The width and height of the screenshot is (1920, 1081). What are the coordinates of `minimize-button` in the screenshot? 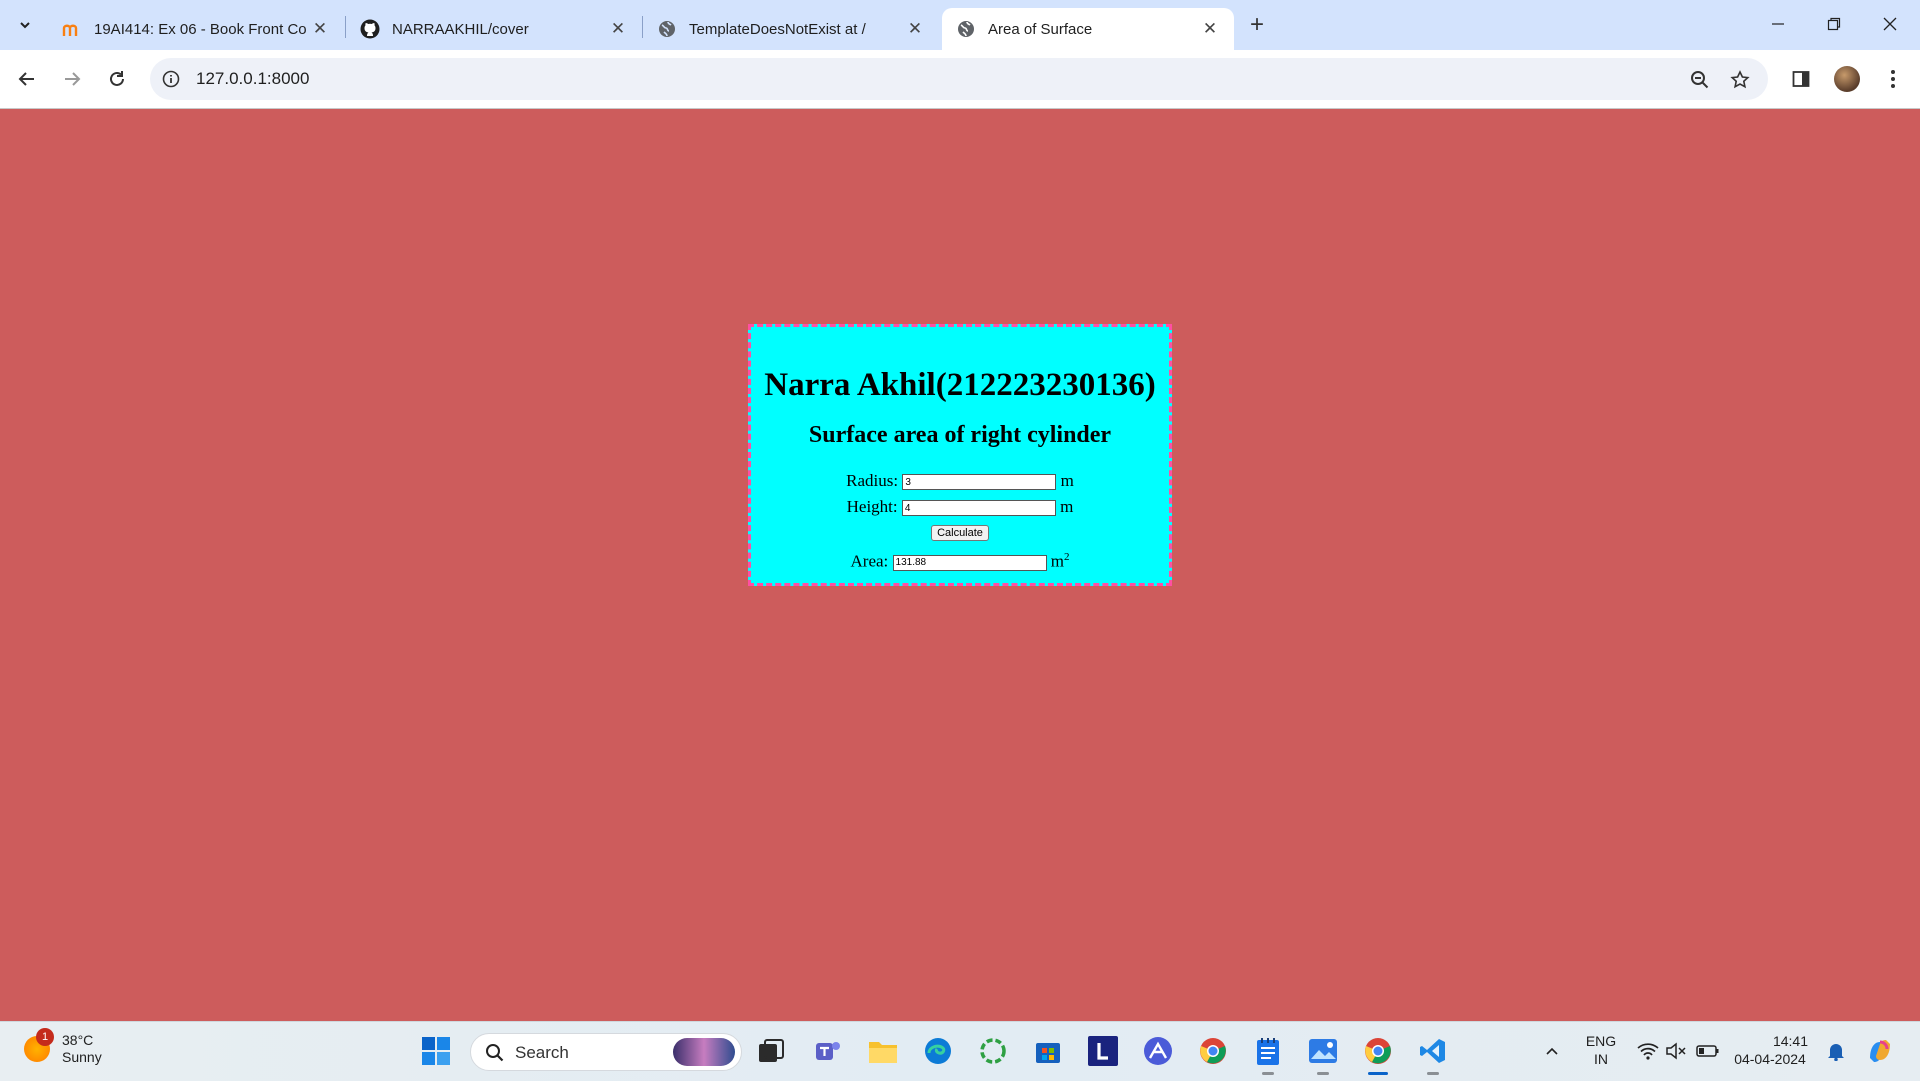 It's located at (1778, 24).